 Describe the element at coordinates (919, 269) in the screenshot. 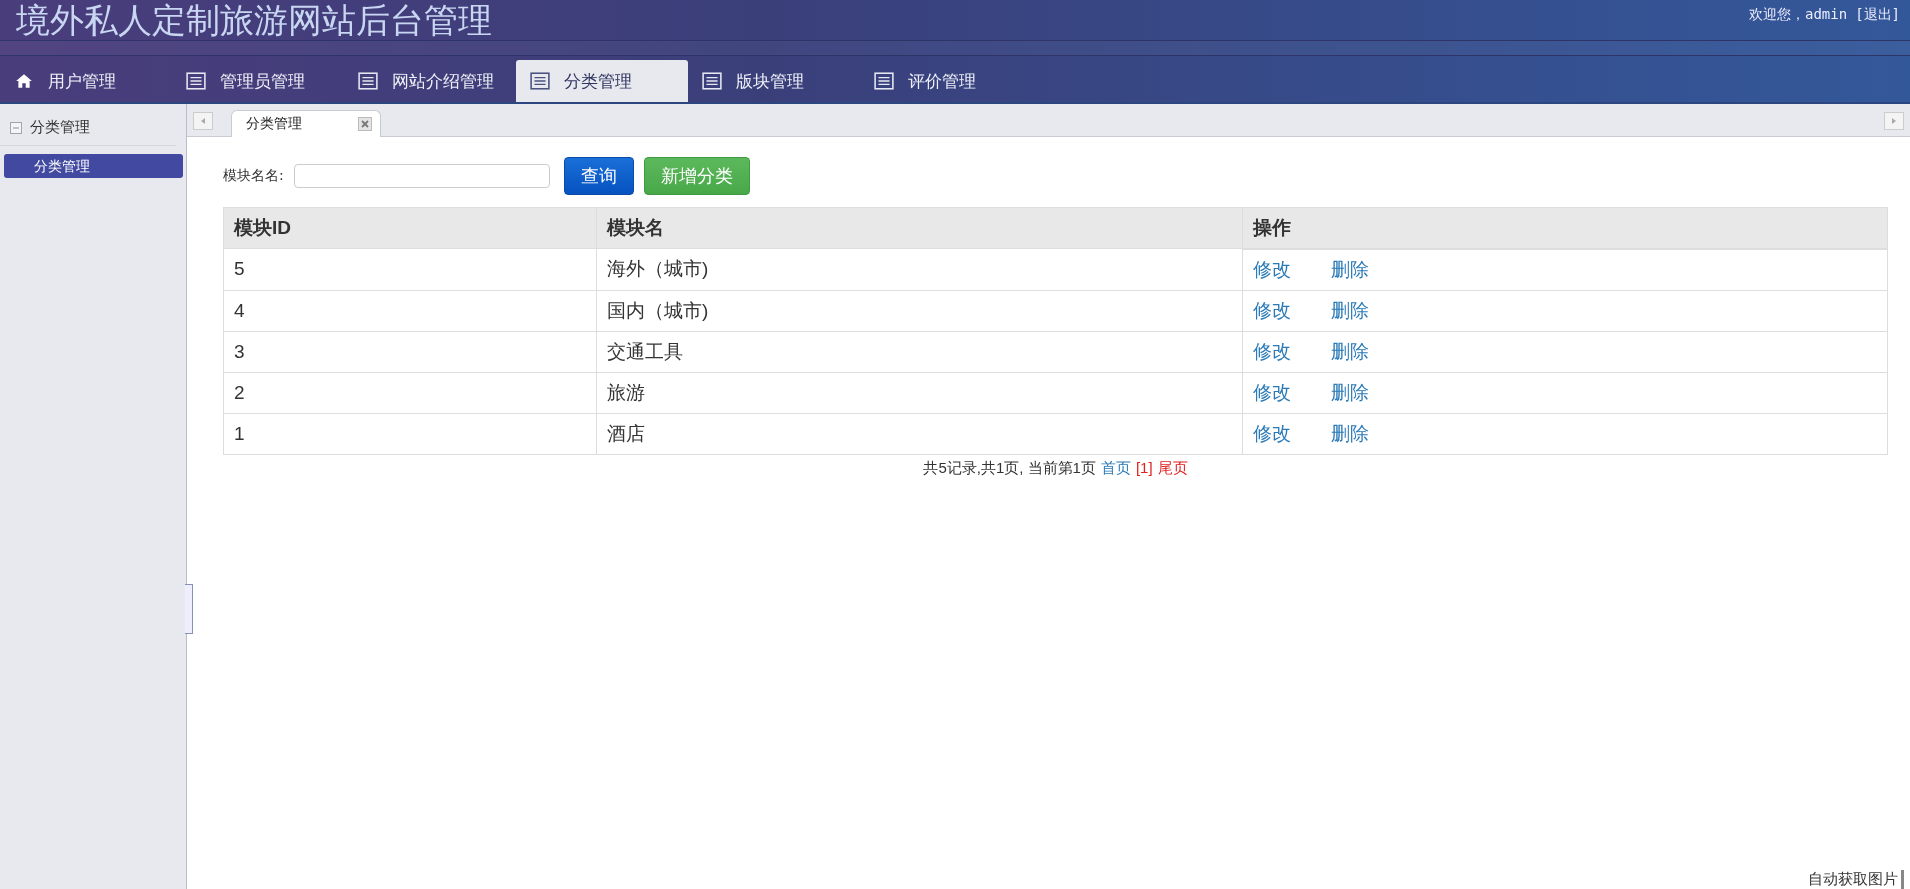

I see `table-cell: 海外（城市)` at that location.